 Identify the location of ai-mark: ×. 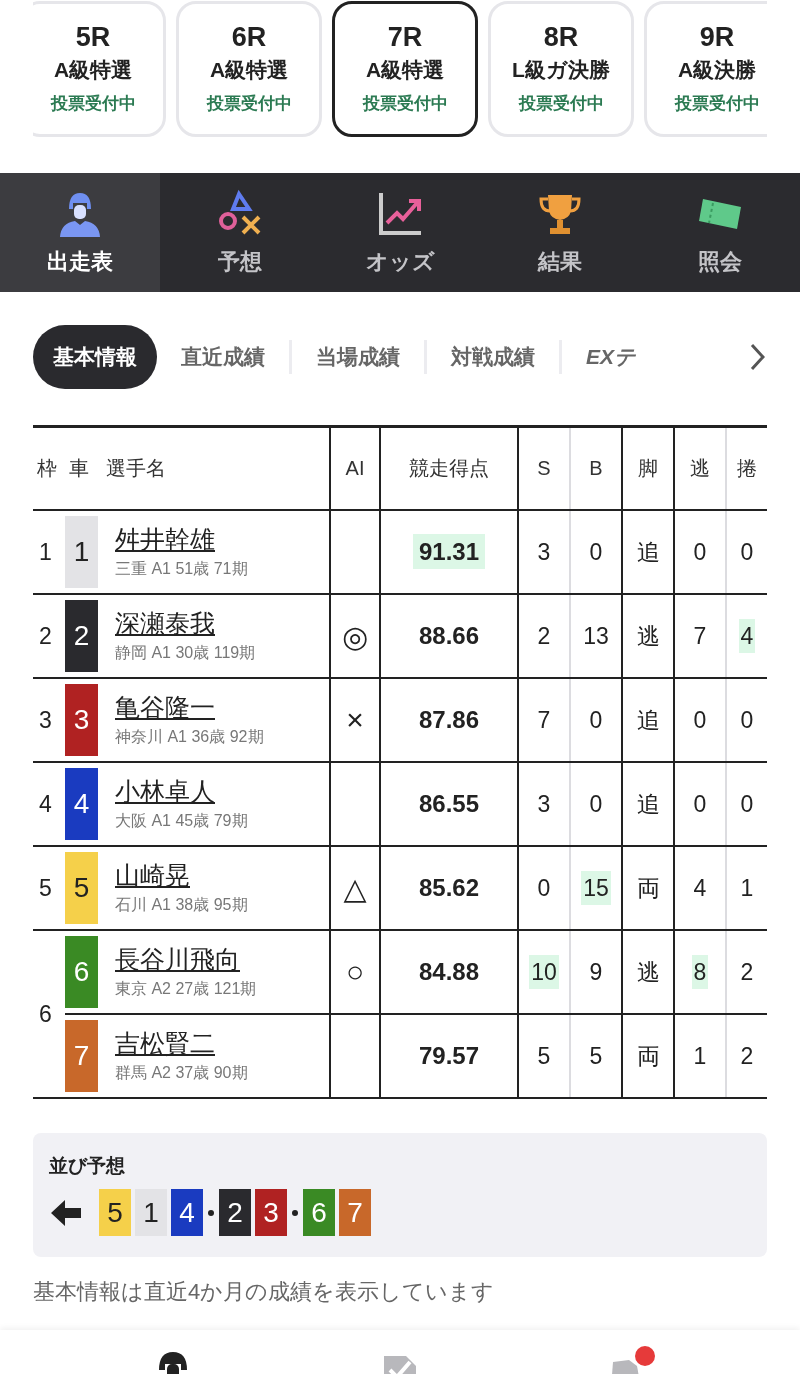
(355, 719).